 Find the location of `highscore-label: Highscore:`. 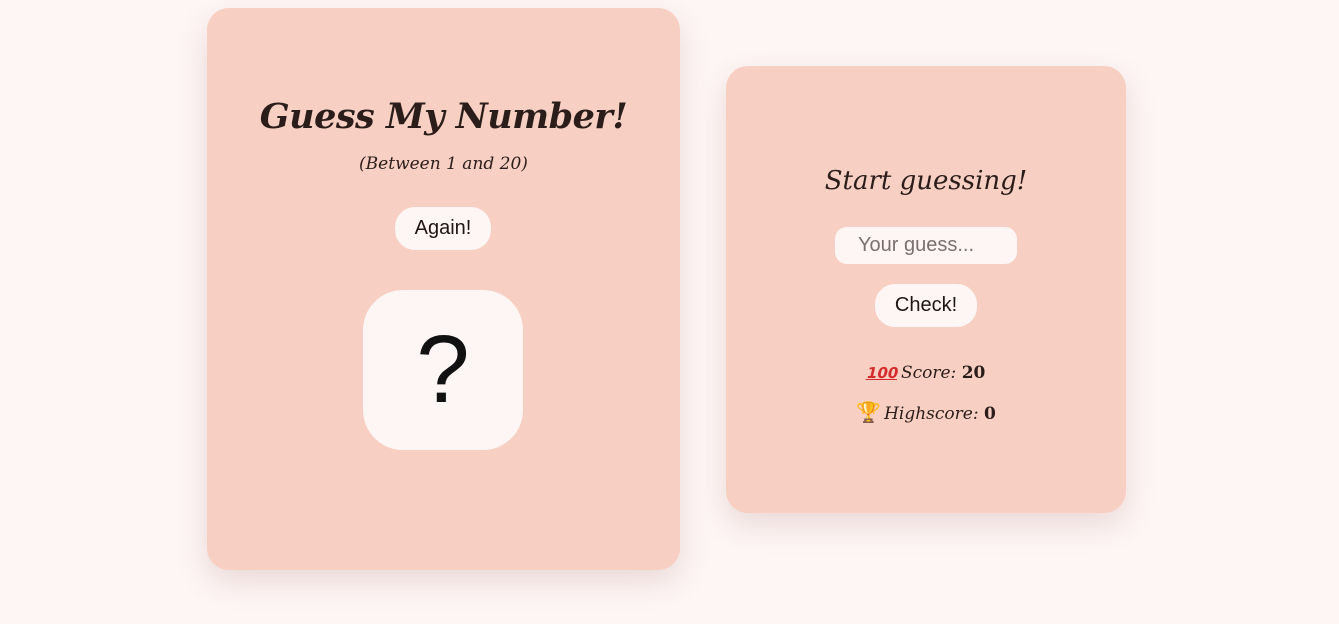

highscore-label: Highscore: is located at coordinates (931, 414).